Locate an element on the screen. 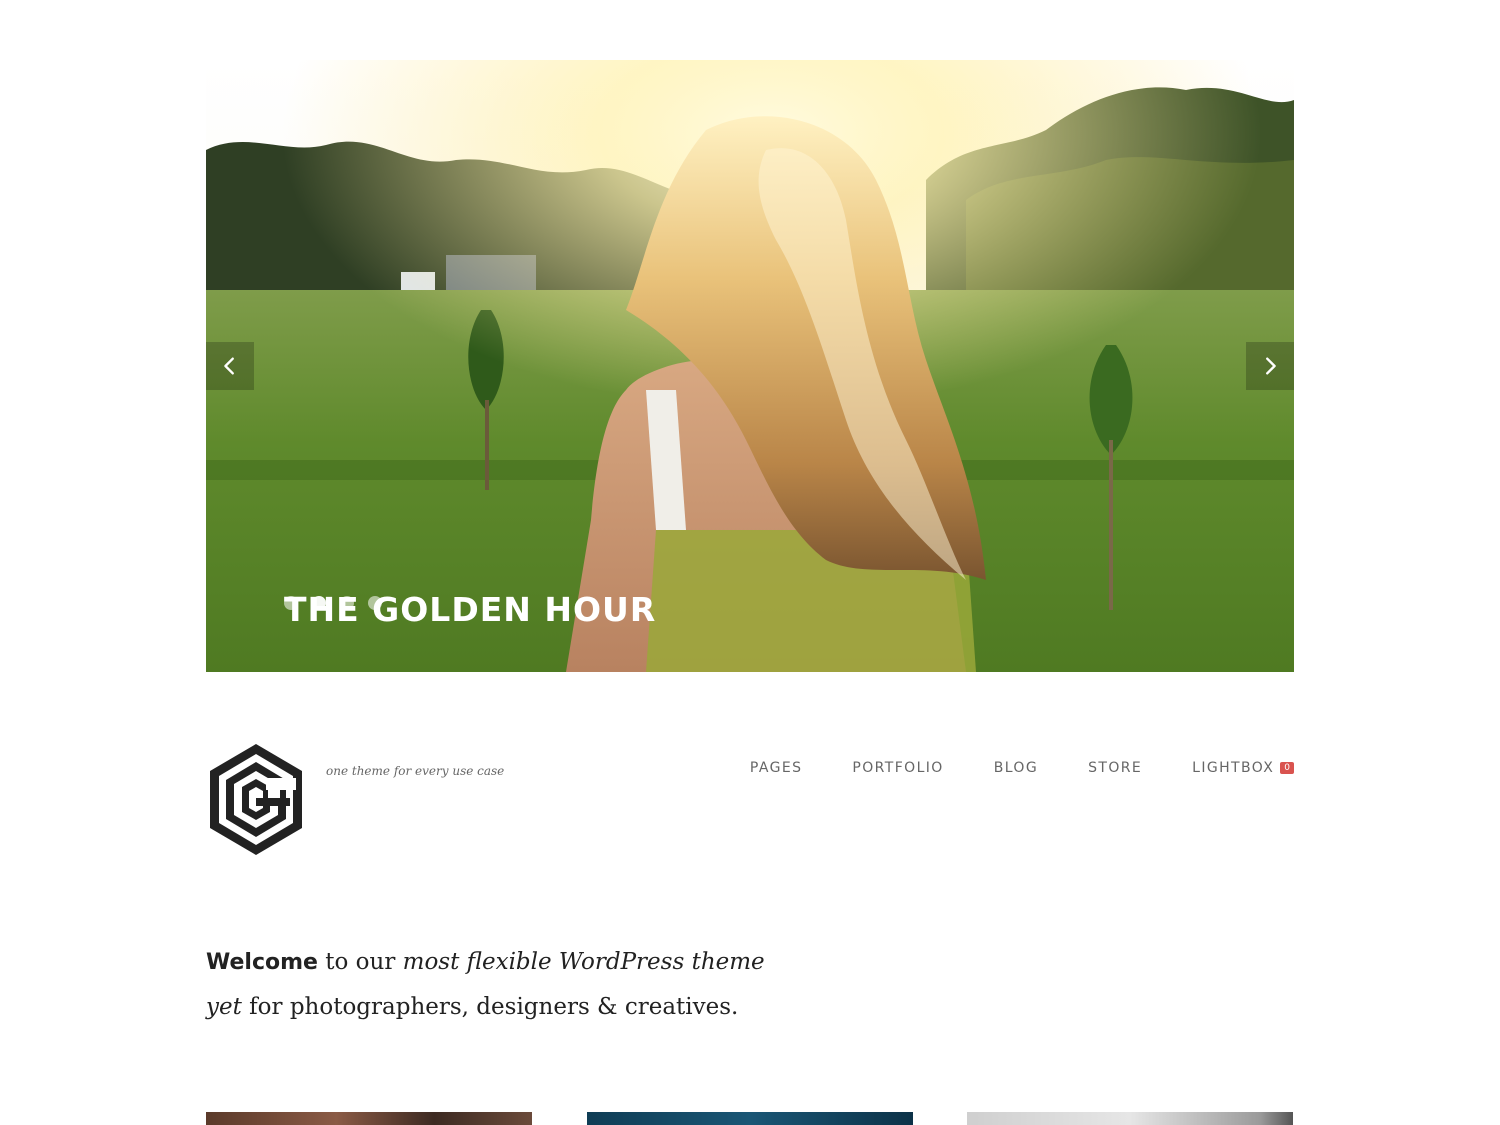 This screenshot has width=1500, height=1125. nav-item-portfolio: PORTFOLIO is located at coordinates (897, 768).